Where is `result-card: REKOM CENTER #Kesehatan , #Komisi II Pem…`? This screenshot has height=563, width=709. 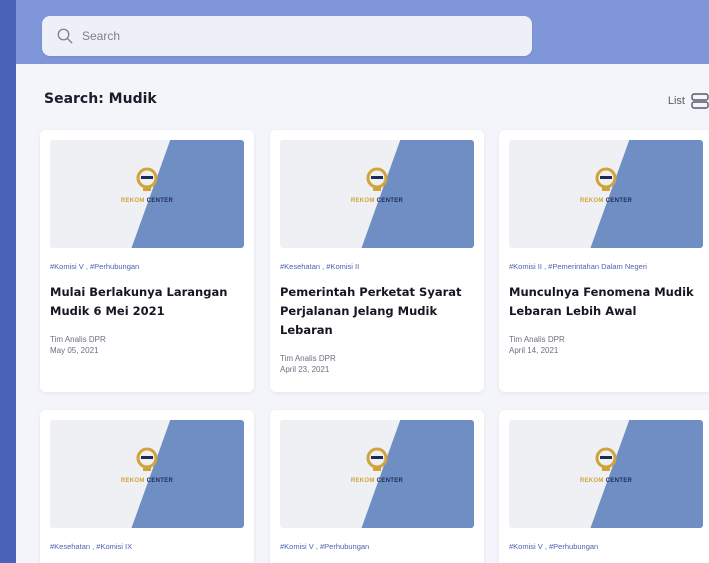 result-card: REKOM CENTER #Kesehatan , #Komisi II Pem… is located at coordinates (377, 261).